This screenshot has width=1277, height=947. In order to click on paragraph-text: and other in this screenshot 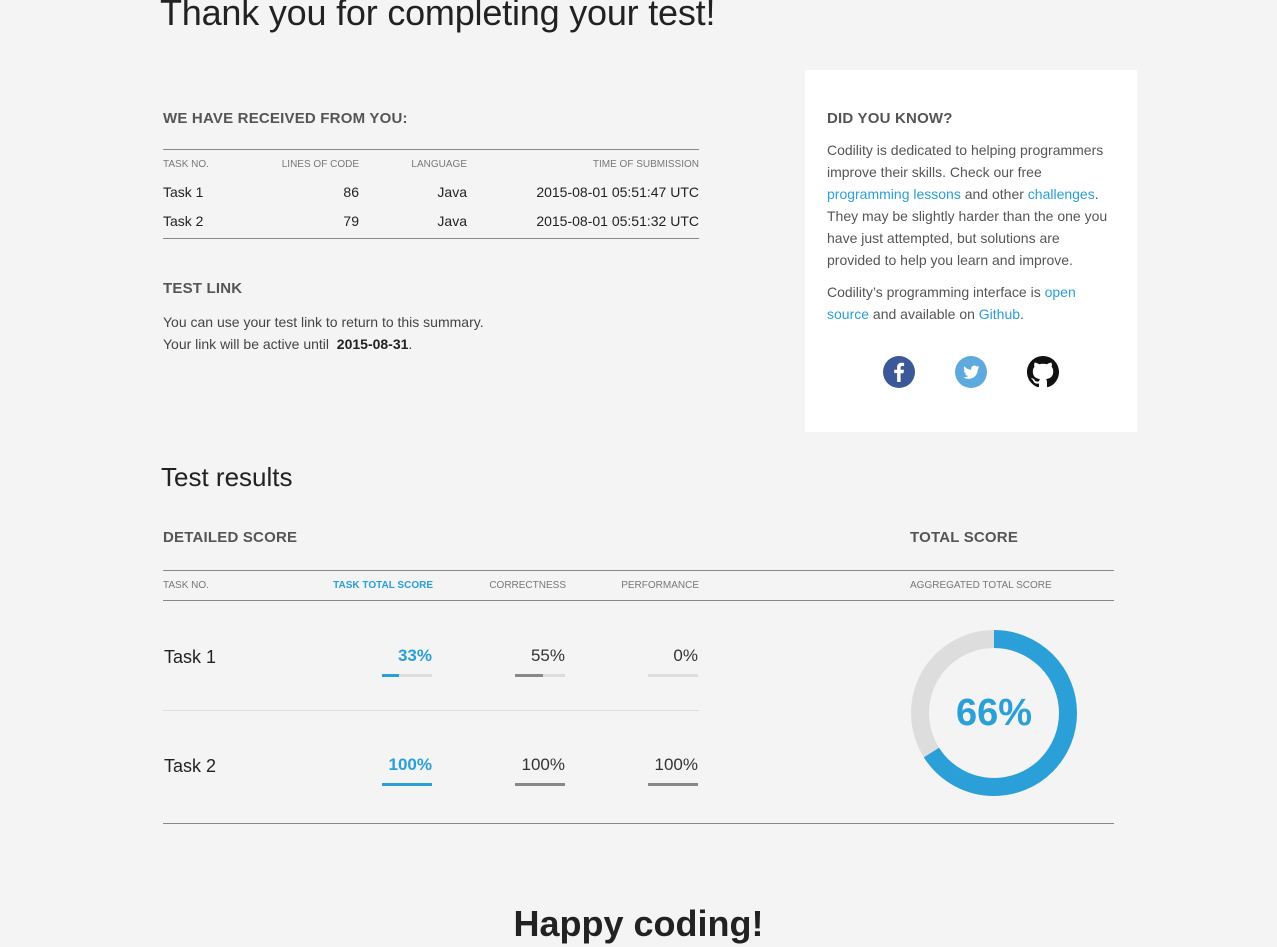, I will do `click(994, 194)`.